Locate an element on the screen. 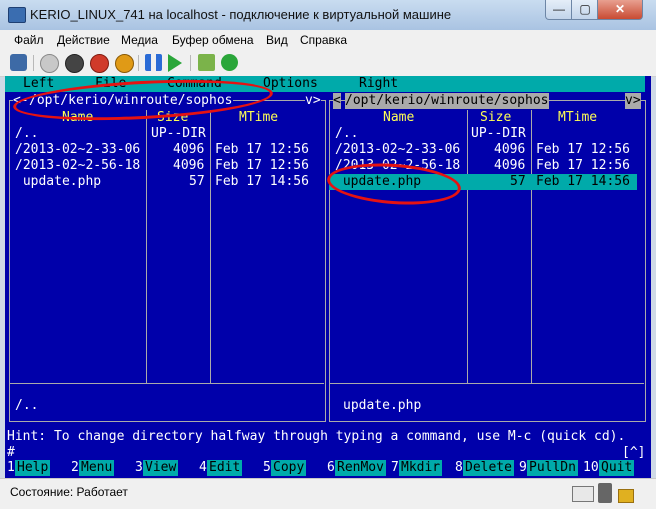 The height and width of the screenshot is (509, 656). left-row-mtime: Feb 17 14:56 is located at coordinates (262, 181).